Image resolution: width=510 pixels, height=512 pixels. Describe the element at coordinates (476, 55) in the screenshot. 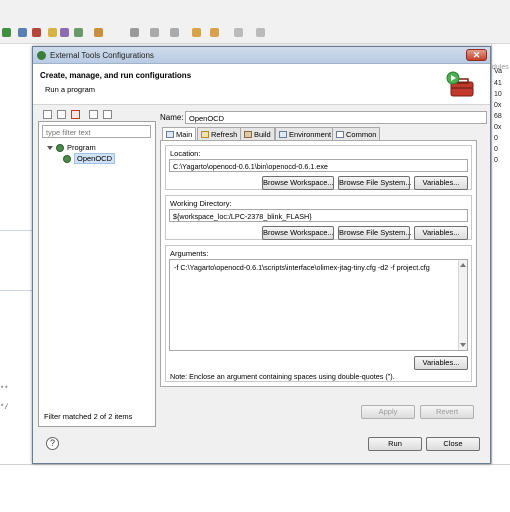

I see `close-window-button: ✕` at that location.